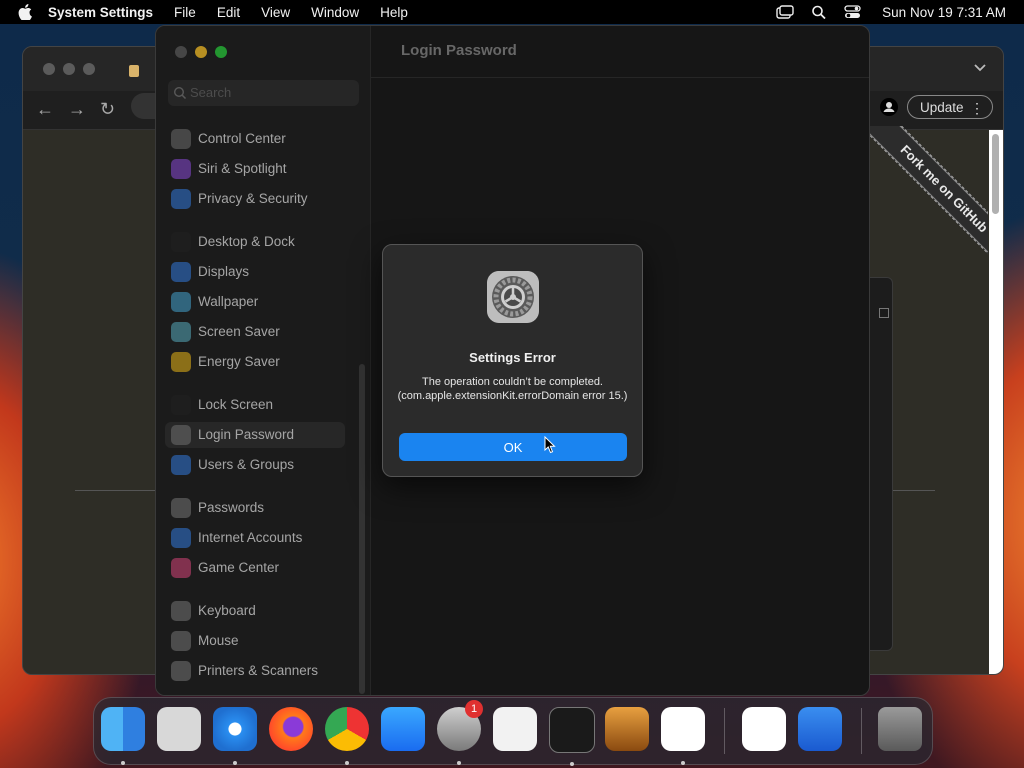  Describe the element at coordinates (25, 12) in the screenshot. I see `apple-menu-icon` at that location.